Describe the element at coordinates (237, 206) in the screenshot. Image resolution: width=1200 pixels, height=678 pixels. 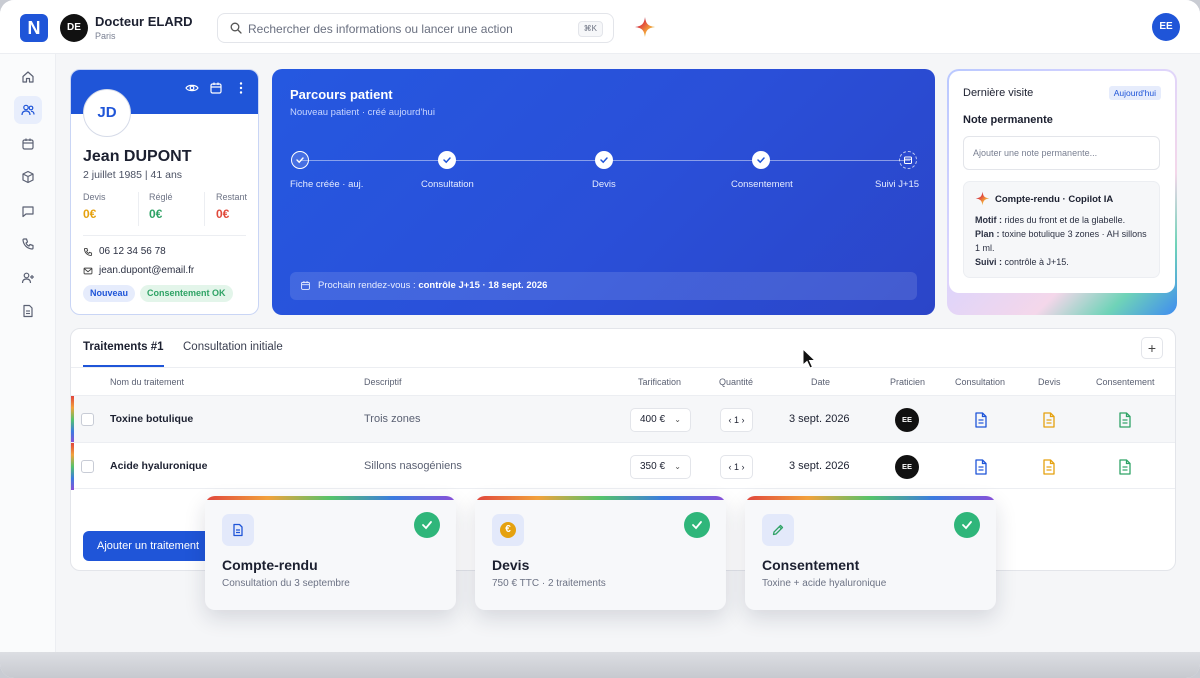
I see `stat-restant: Restant 0€` at that location.